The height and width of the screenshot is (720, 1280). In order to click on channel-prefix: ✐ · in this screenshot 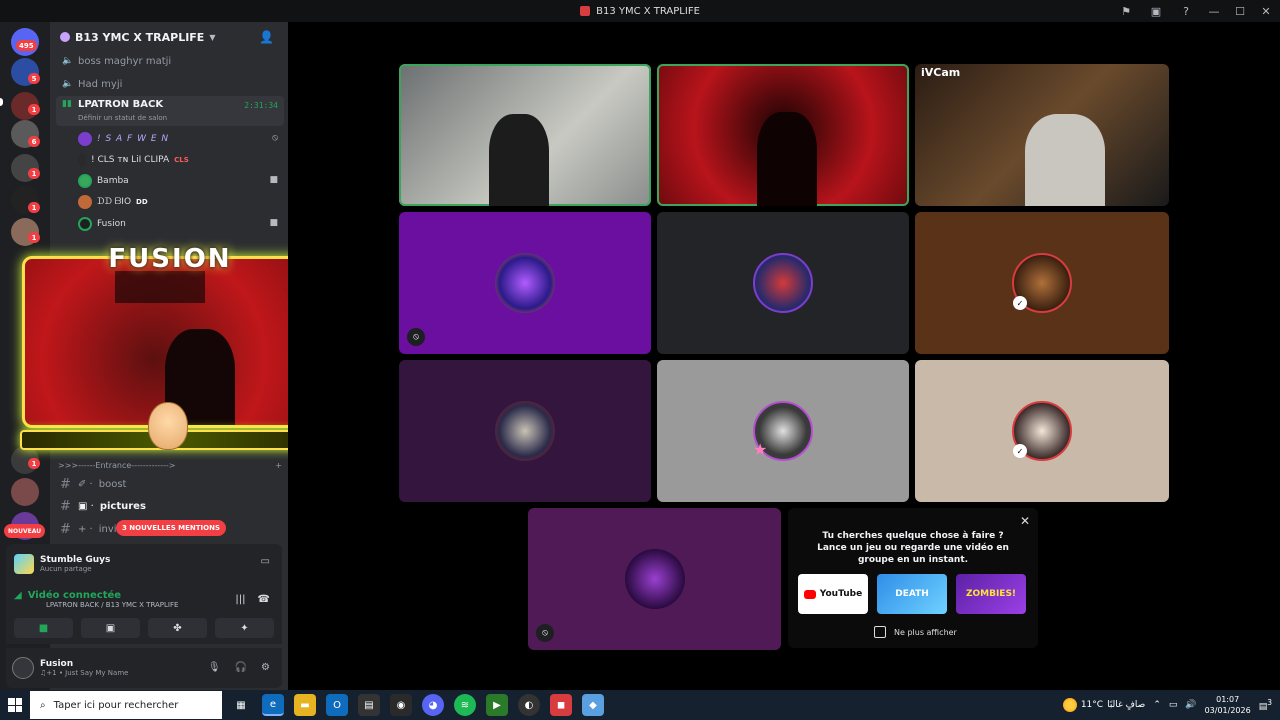, I will do `click(85, 484)`.